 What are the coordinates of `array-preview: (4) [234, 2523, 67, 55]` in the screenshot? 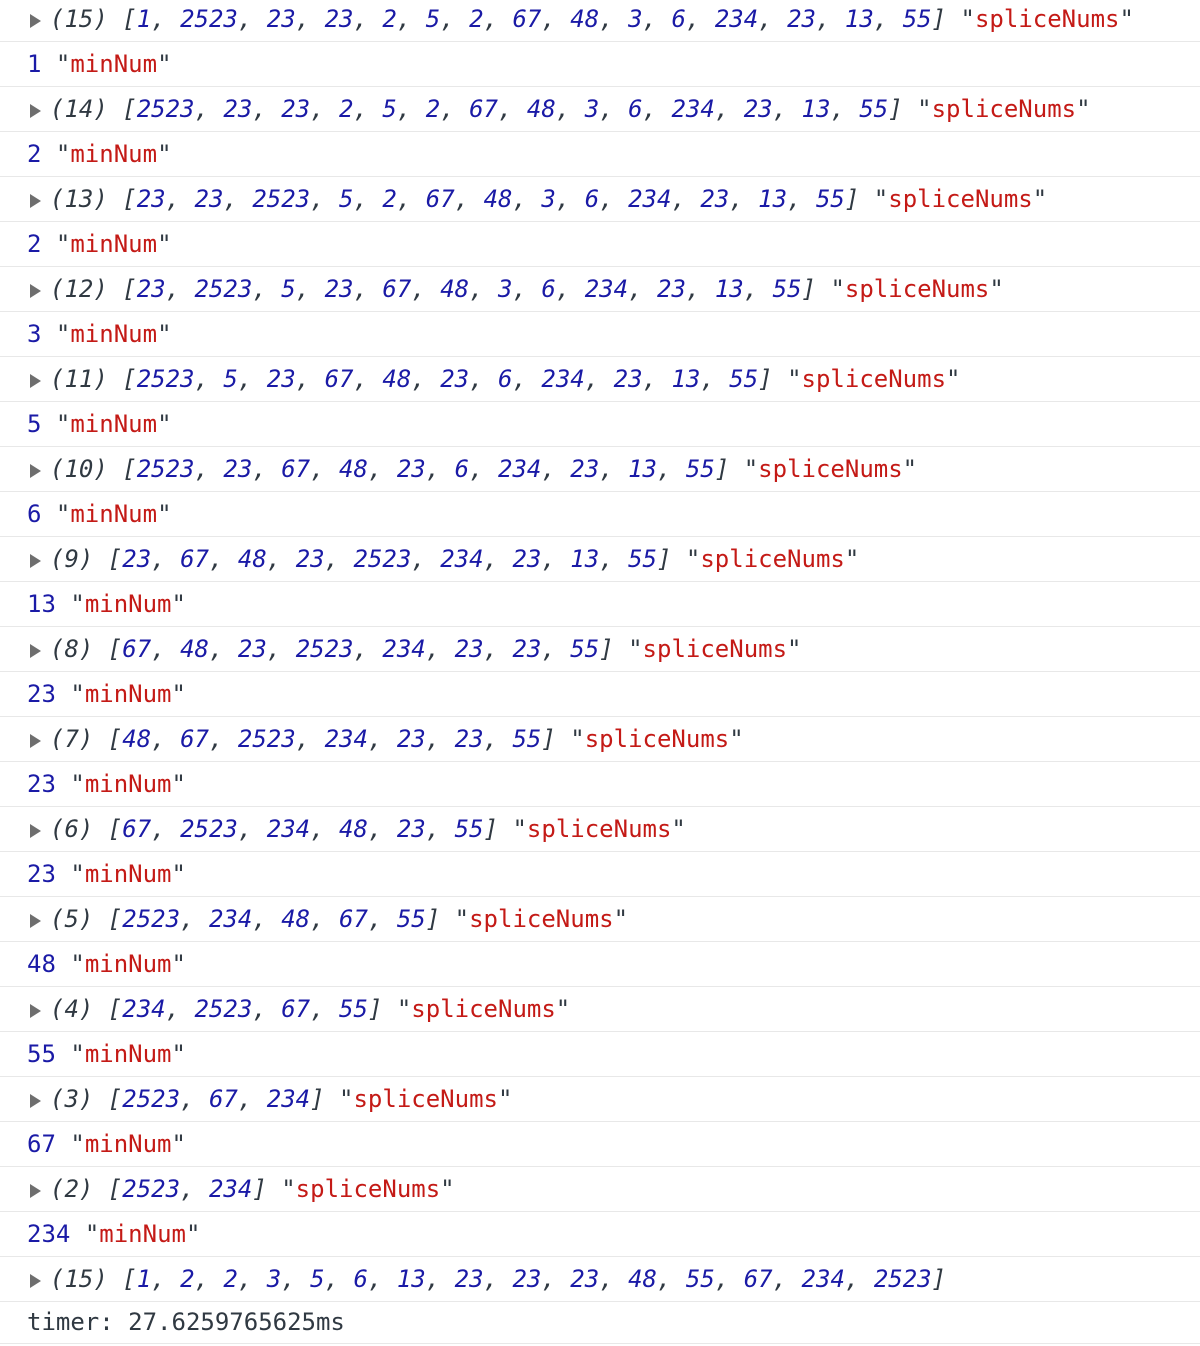 It's located at (216, 1009).